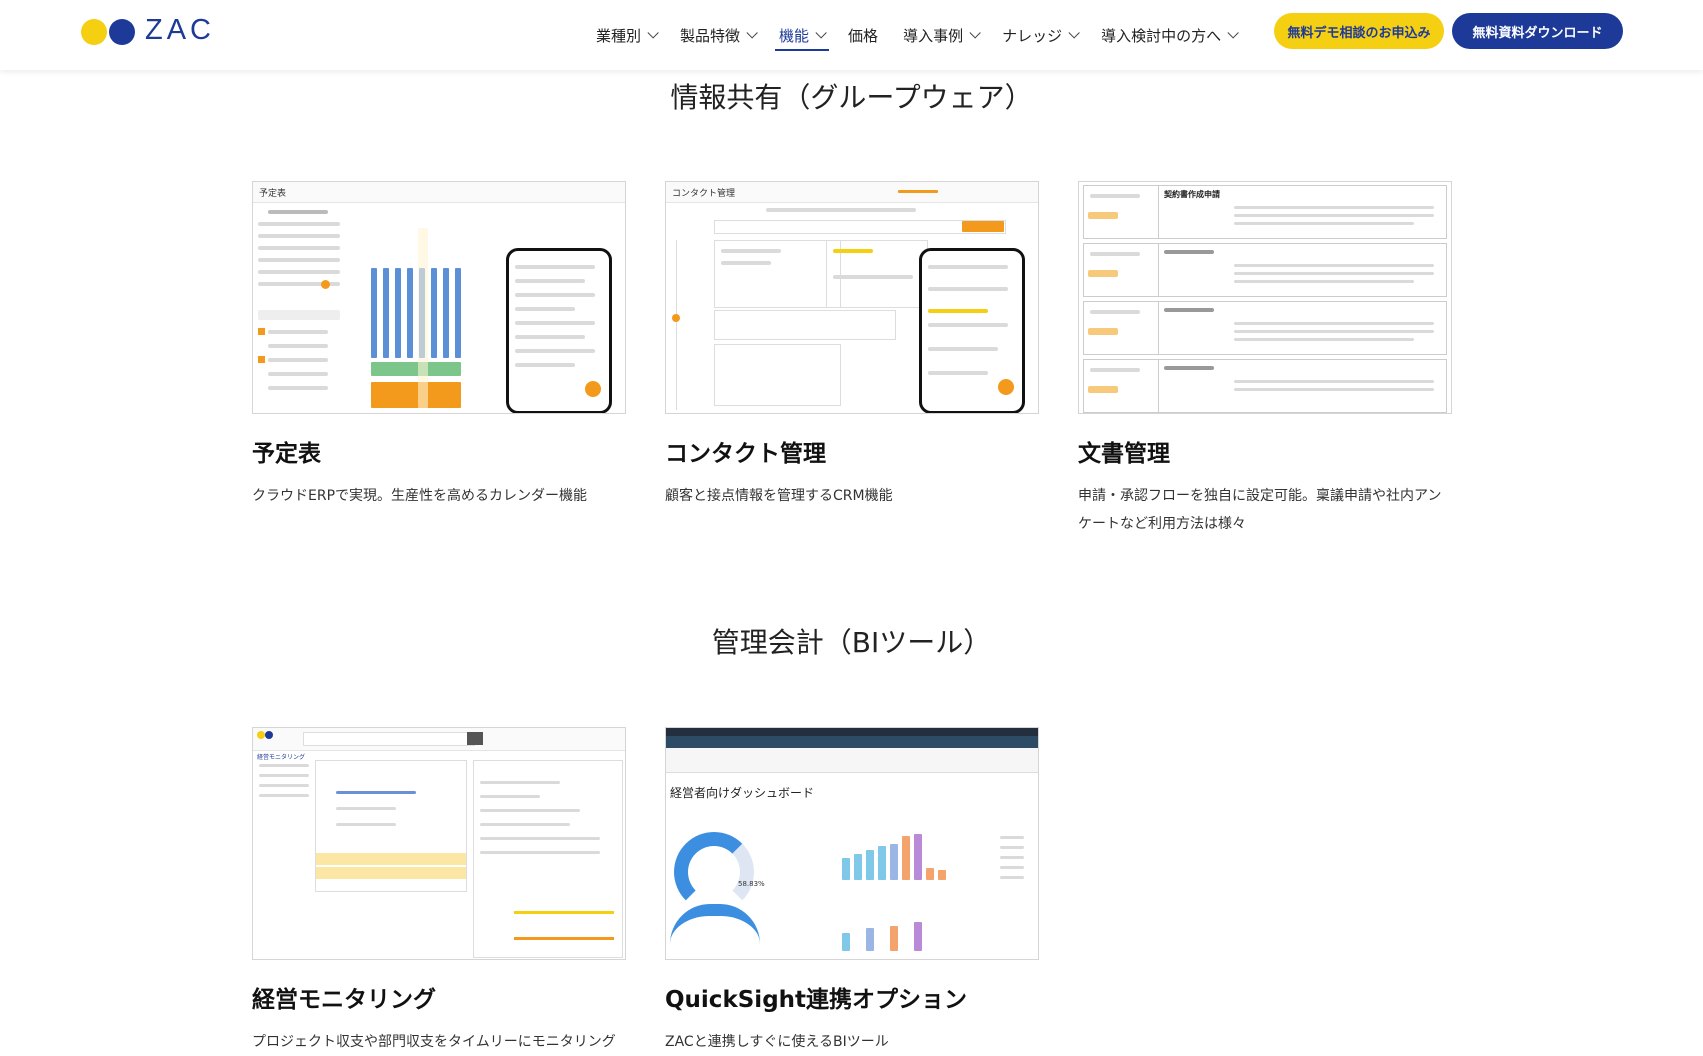  What do you see at coordinates (281, 757) in the screenshot?
I see `thumb-label: 経営モニタリング` at bounding box center [281, 757].